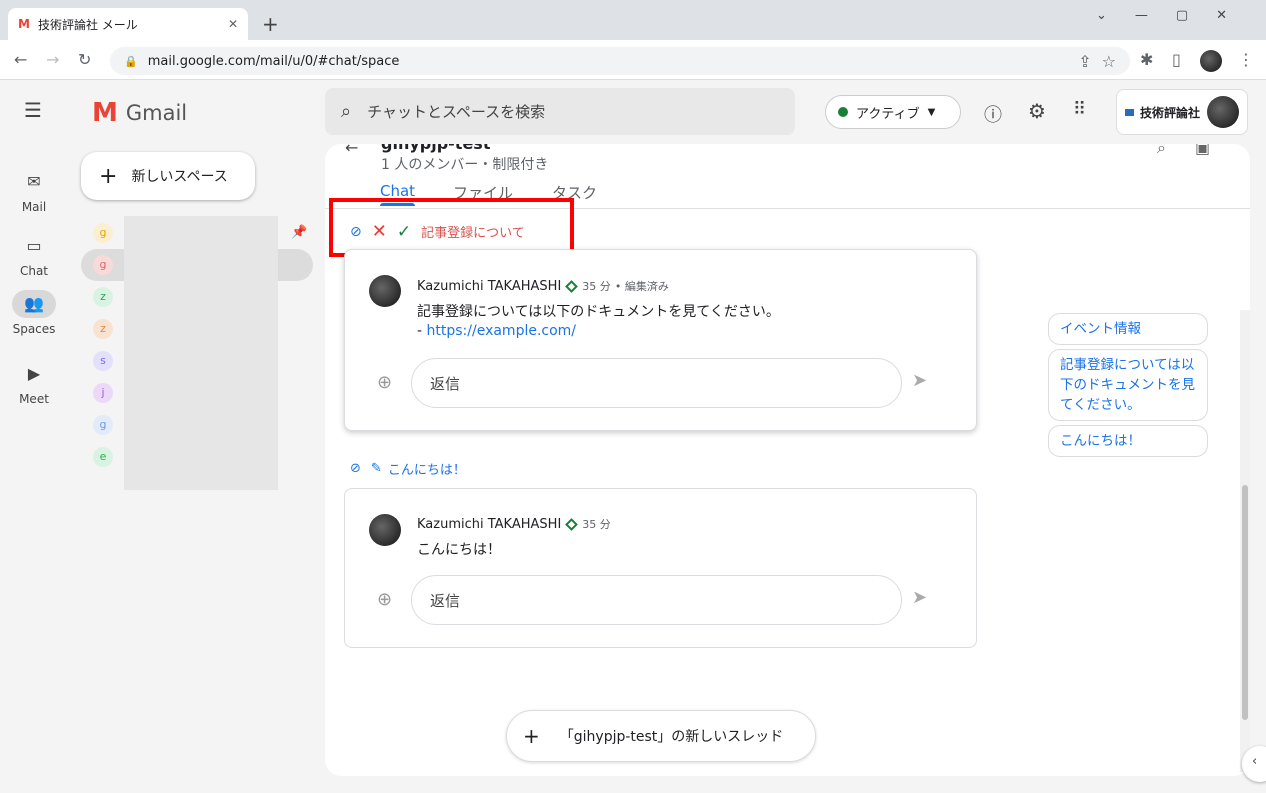 The height and width of the screenshot is (793, 1266). Describe the element at coordinates (1084, 61) in the screenshot. I see `share-icon: ⇪` at that location.